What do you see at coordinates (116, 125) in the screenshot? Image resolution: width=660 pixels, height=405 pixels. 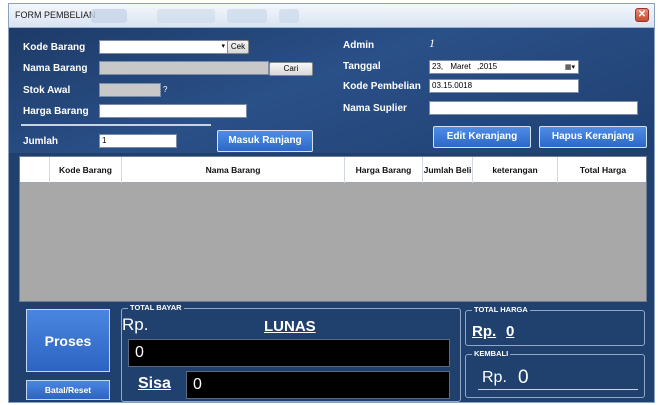 I see `separator` at bounding box center [116, 125].